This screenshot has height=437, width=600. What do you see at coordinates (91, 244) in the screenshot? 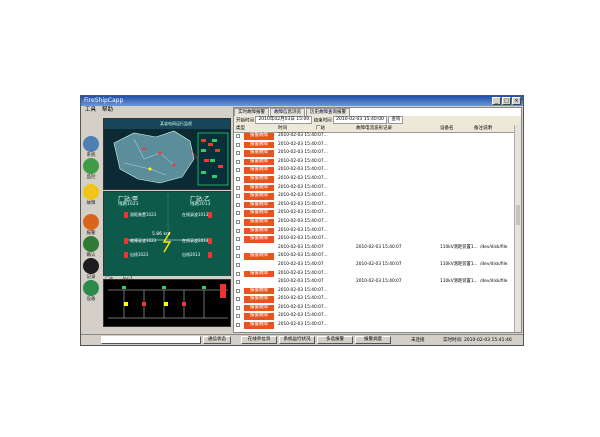
I see `ok-icon` at bounding box center [91, 244].